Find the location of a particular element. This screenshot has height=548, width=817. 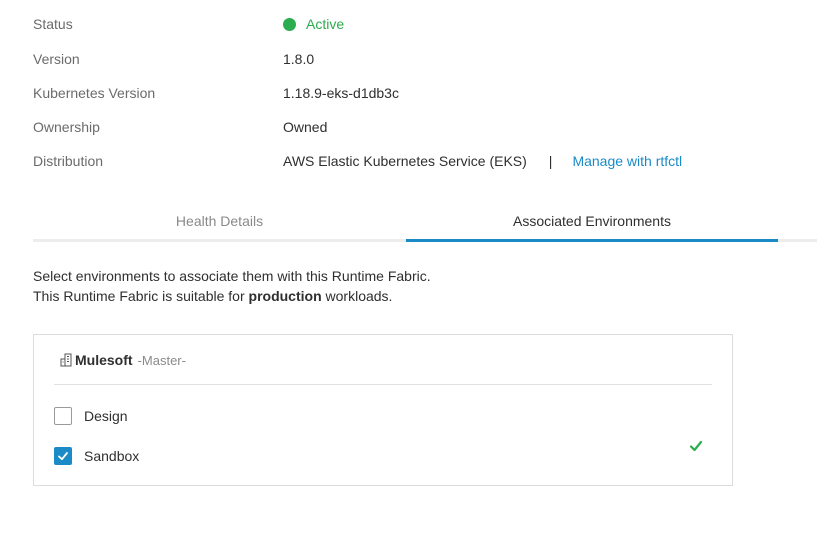

environment-row-sandbox: Sandbox is located at coordinates (96, 456).